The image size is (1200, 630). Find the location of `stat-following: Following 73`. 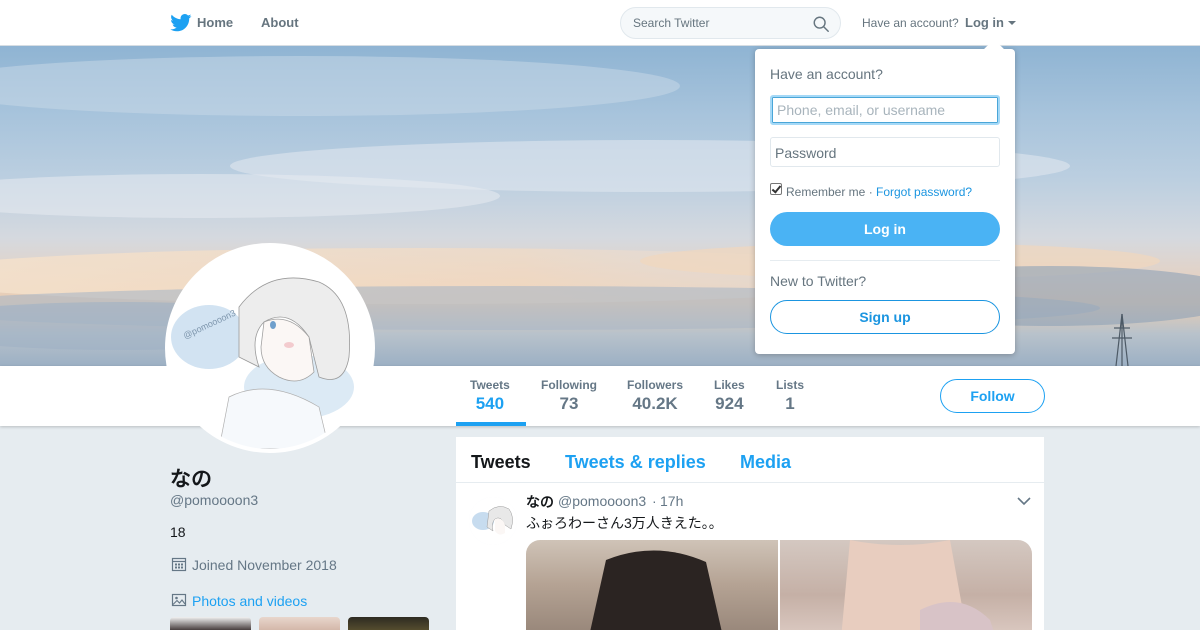

stat-following: Following 73 is located at coordinates (569, 396).